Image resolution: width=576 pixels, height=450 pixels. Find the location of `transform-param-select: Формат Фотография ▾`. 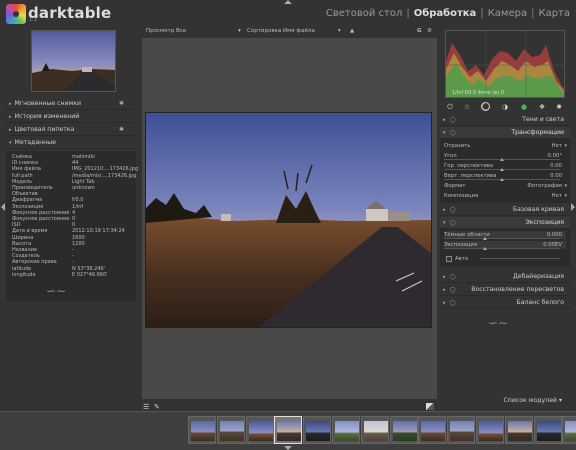

transform-param-select: Формат Фотография ▾ is located at coordinates (505, 186).